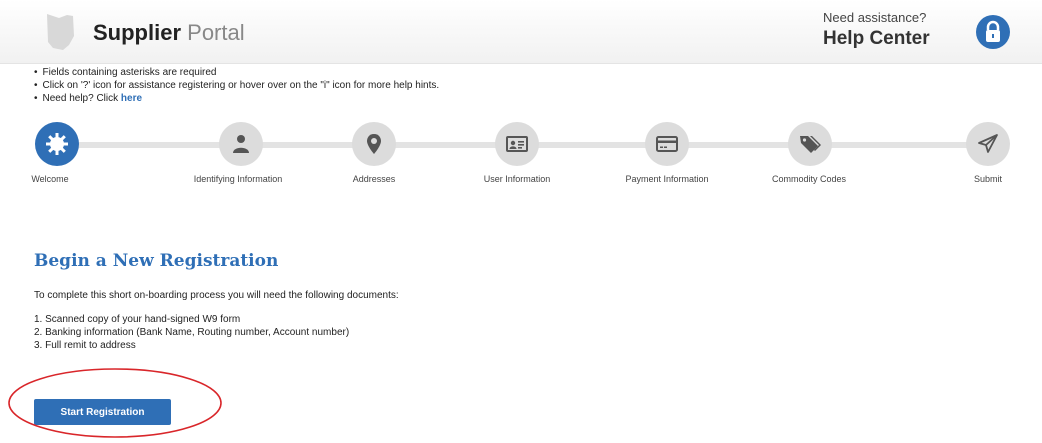 This screenshot has width=1042, height=443. Describe the element at coordinates (809, 179) in the screenshot. I see `step-label: Commodity Codes` at that location.